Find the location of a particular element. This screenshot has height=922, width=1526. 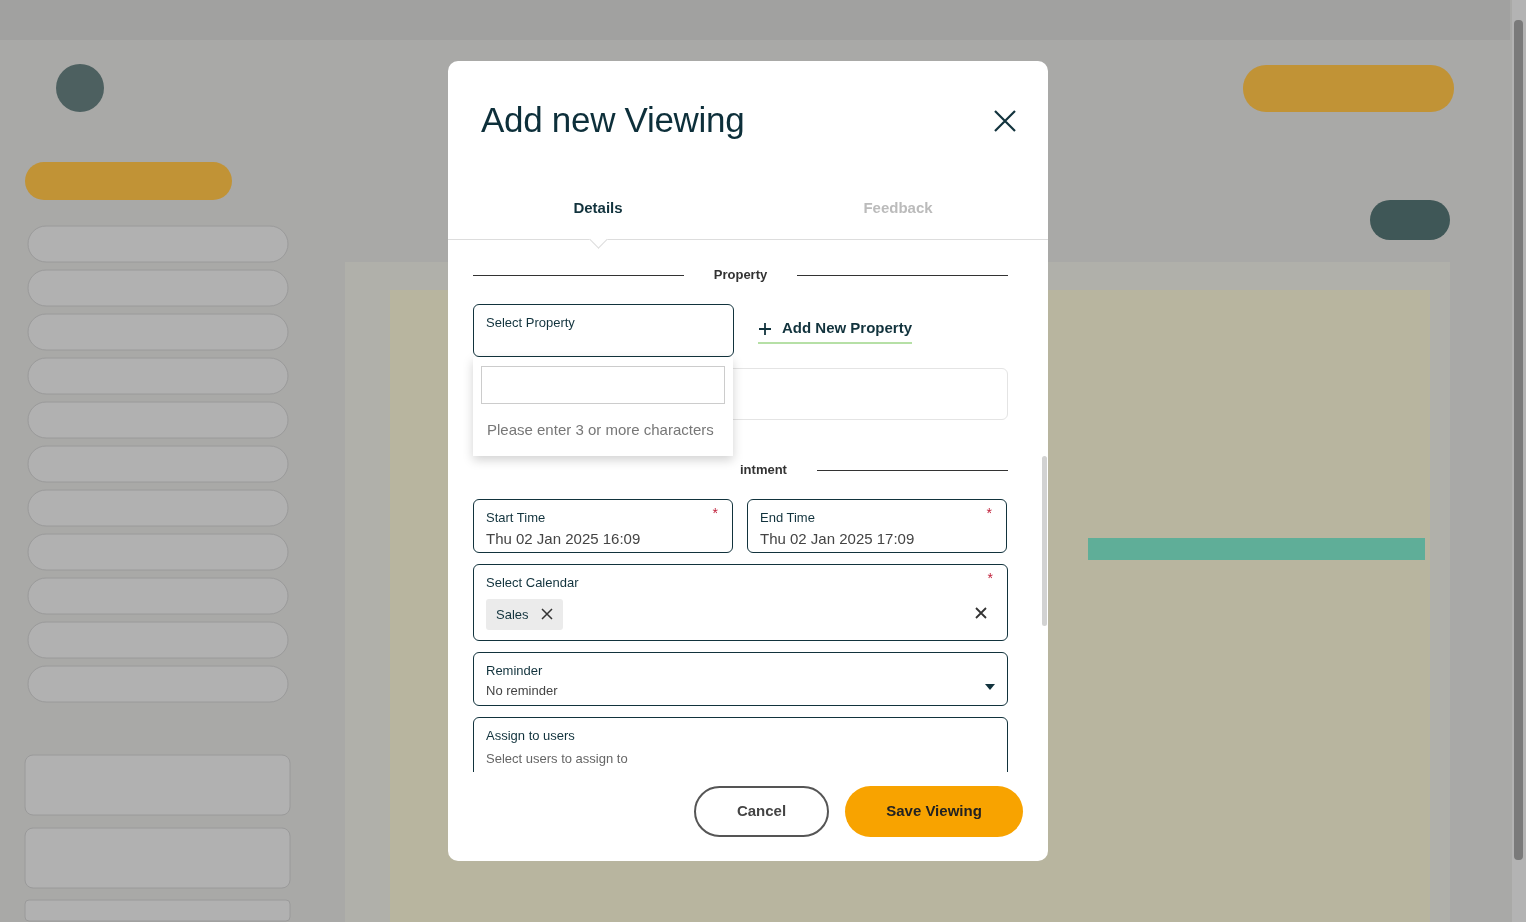

cancel-button: Cancel is located at coordinates (761, 811).